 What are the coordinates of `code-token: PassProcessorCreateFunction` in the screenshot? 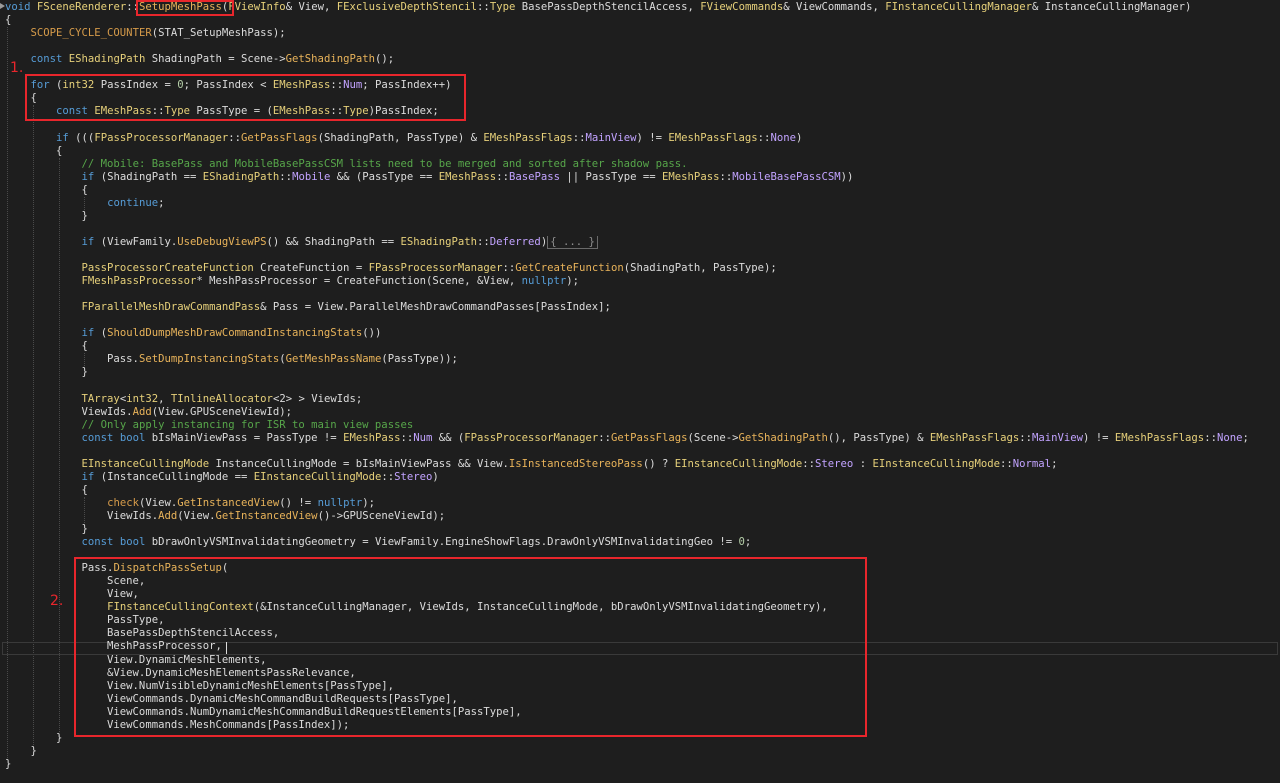 It's located at (167, 268).